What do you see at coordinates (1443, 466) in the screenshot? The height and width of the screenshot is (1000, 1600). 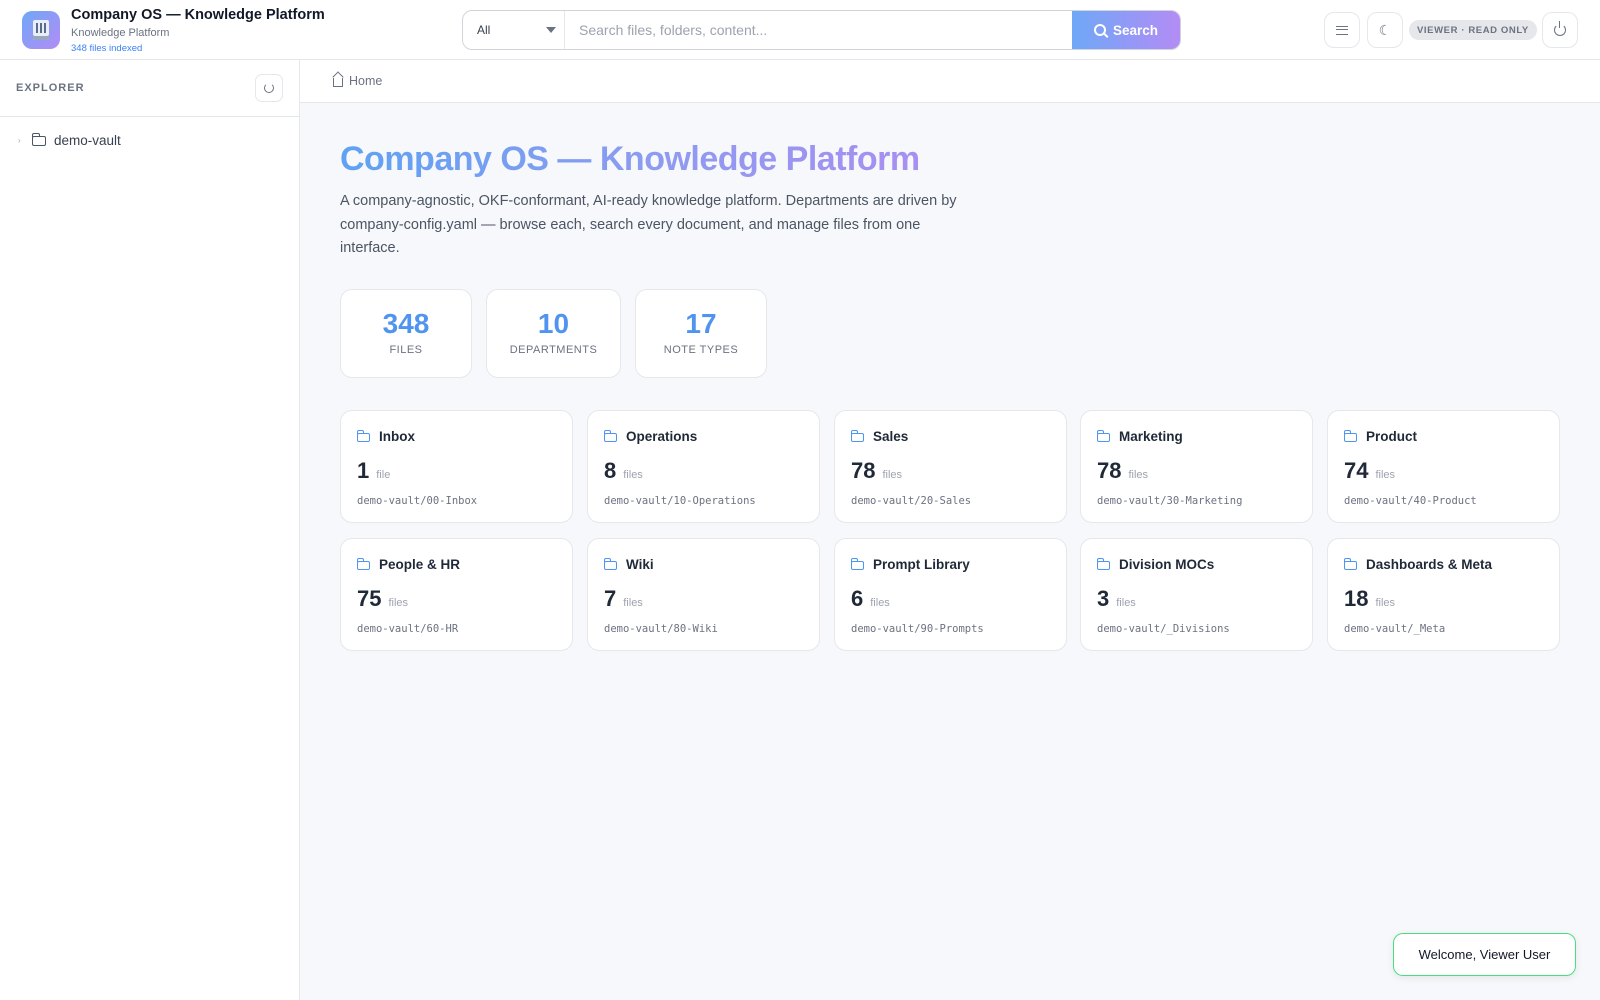 I see `department-card-product: Product 74 files demo-vault/40-Product` at bounding box center [1443, 466].